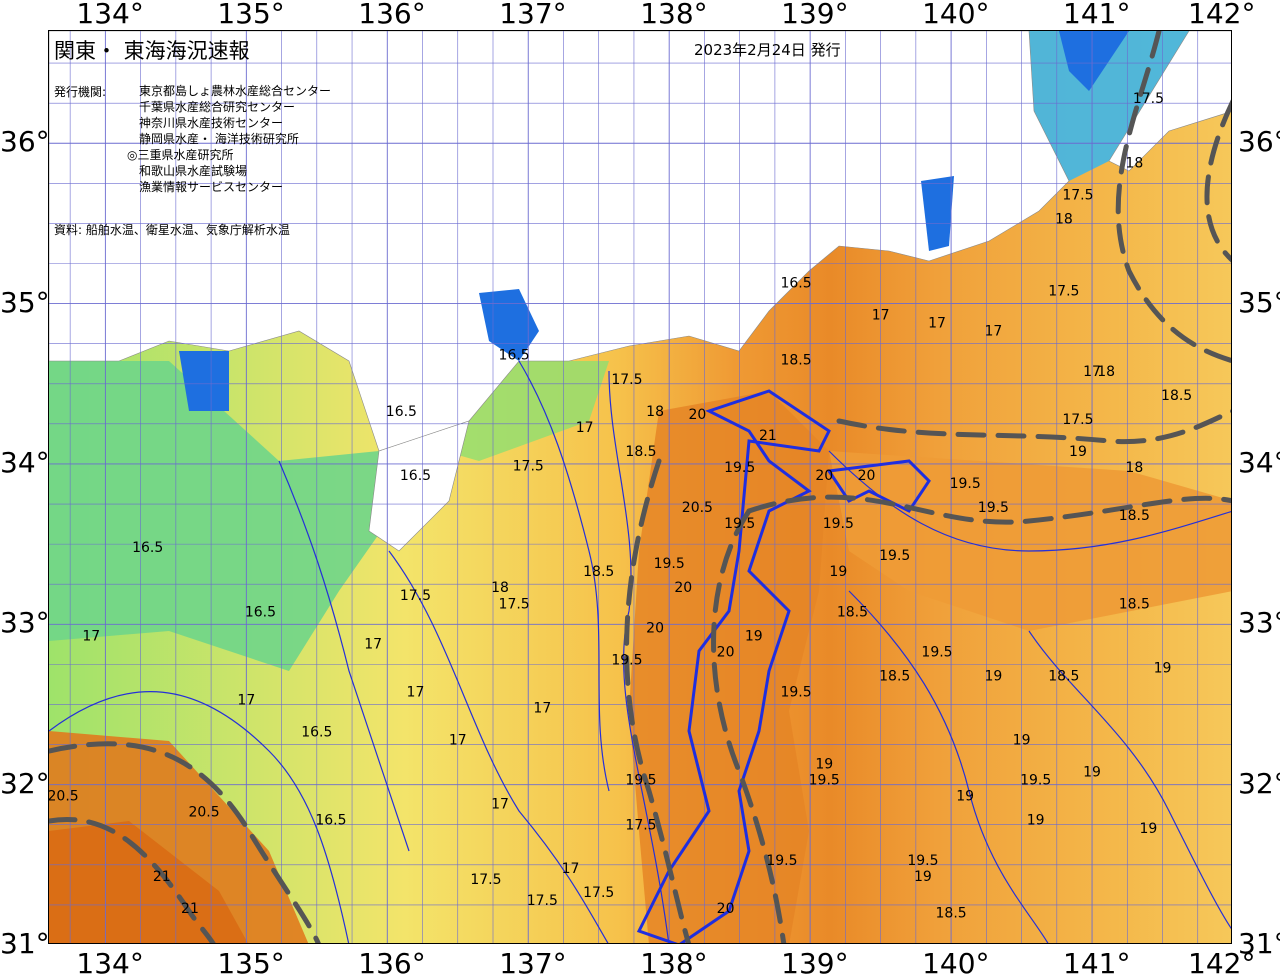  I want to click on lon-label-top: 135°, so click(251, 15).